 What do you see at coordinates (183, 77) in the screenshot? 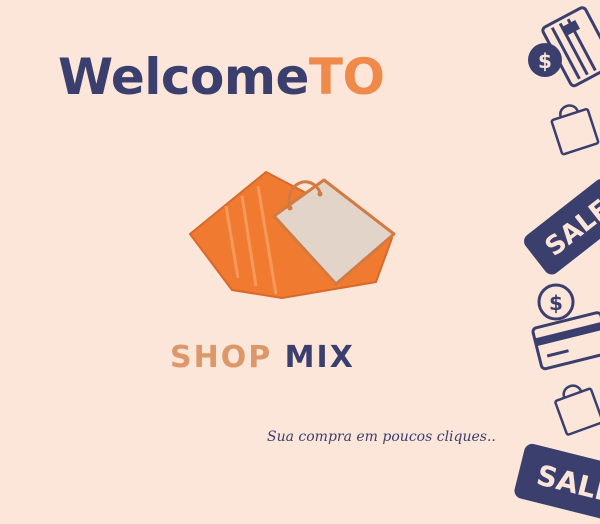
I see `welcome-text: Welcome` at bounding box center [183, 77].